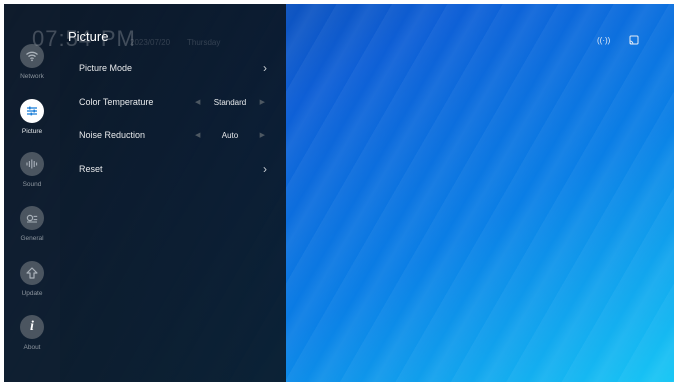 Image resolution: width=678 pixels, height=385 pixels. Describe the element at coordinates (32, 347) in the screenshot. I see `nav-label-about: About` at that location.